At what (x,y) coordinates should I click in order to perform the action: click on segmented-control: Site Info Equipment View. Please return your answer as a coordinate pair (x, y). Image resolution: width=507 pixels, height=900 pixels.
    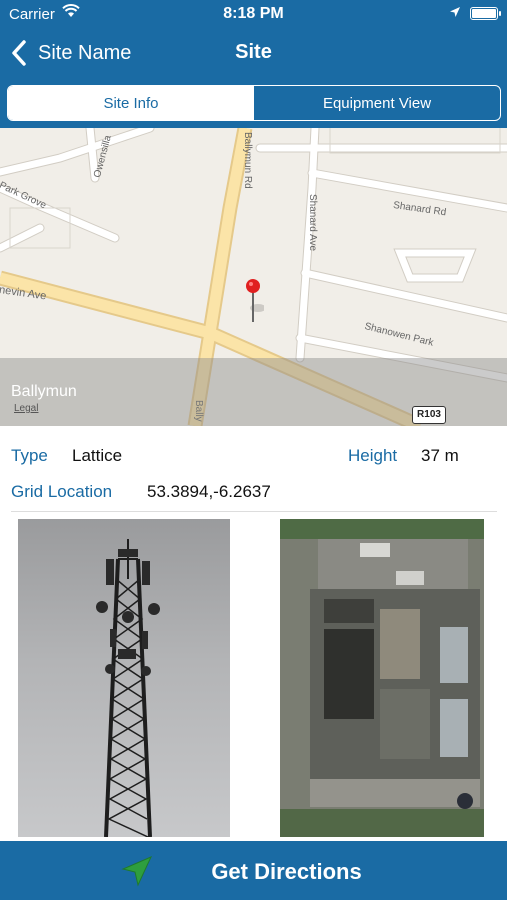
    Looking at the image, I should click on (254, 103).